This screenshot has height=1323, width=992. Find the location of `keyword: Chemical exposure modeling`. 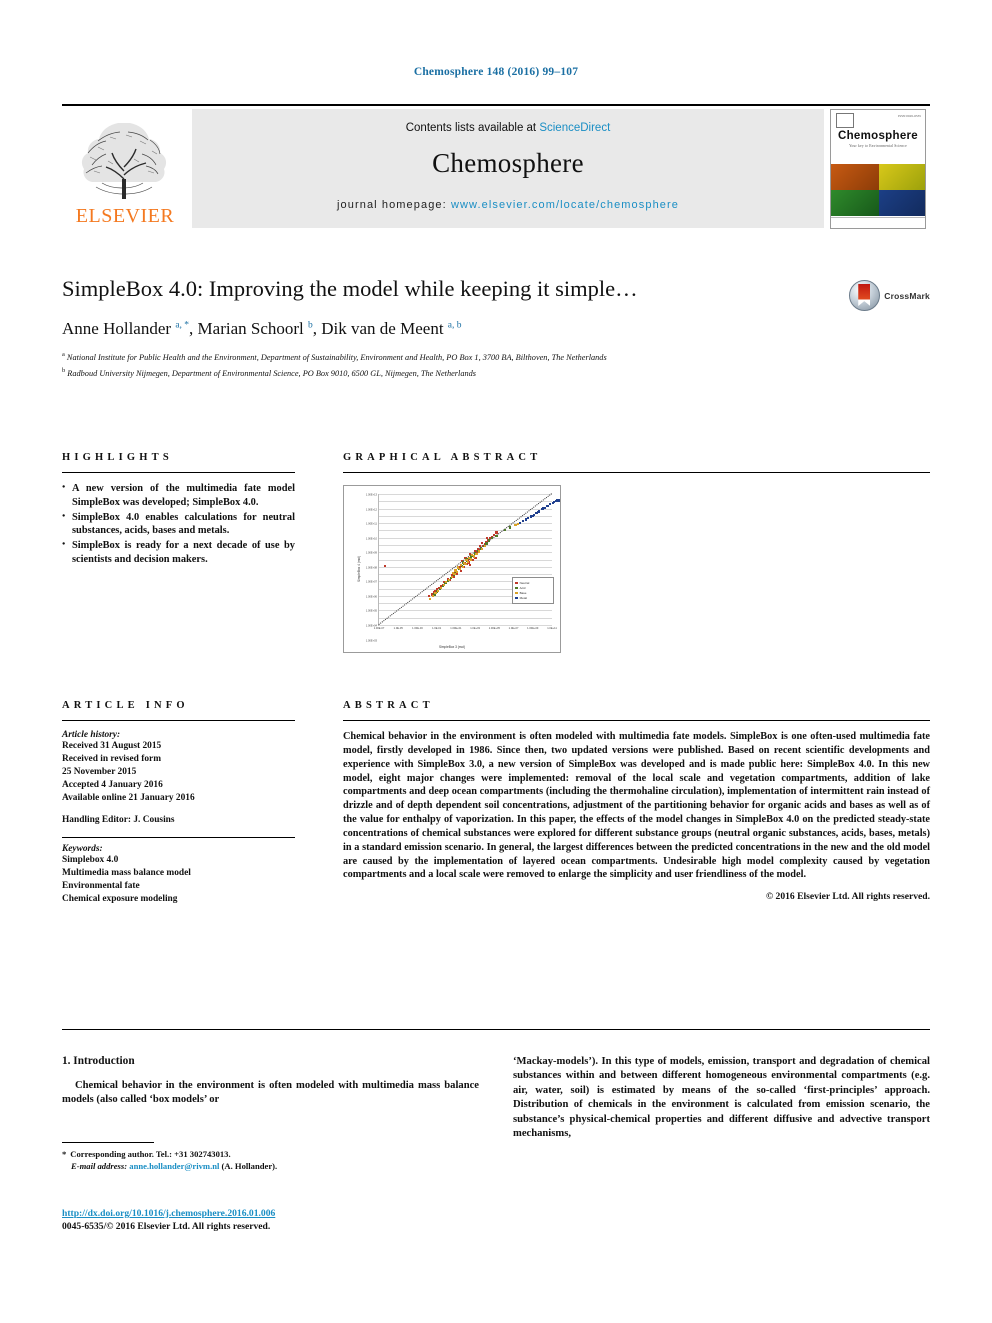

keyword: Chemical exposure modeling is located at coordinates (120, 898).